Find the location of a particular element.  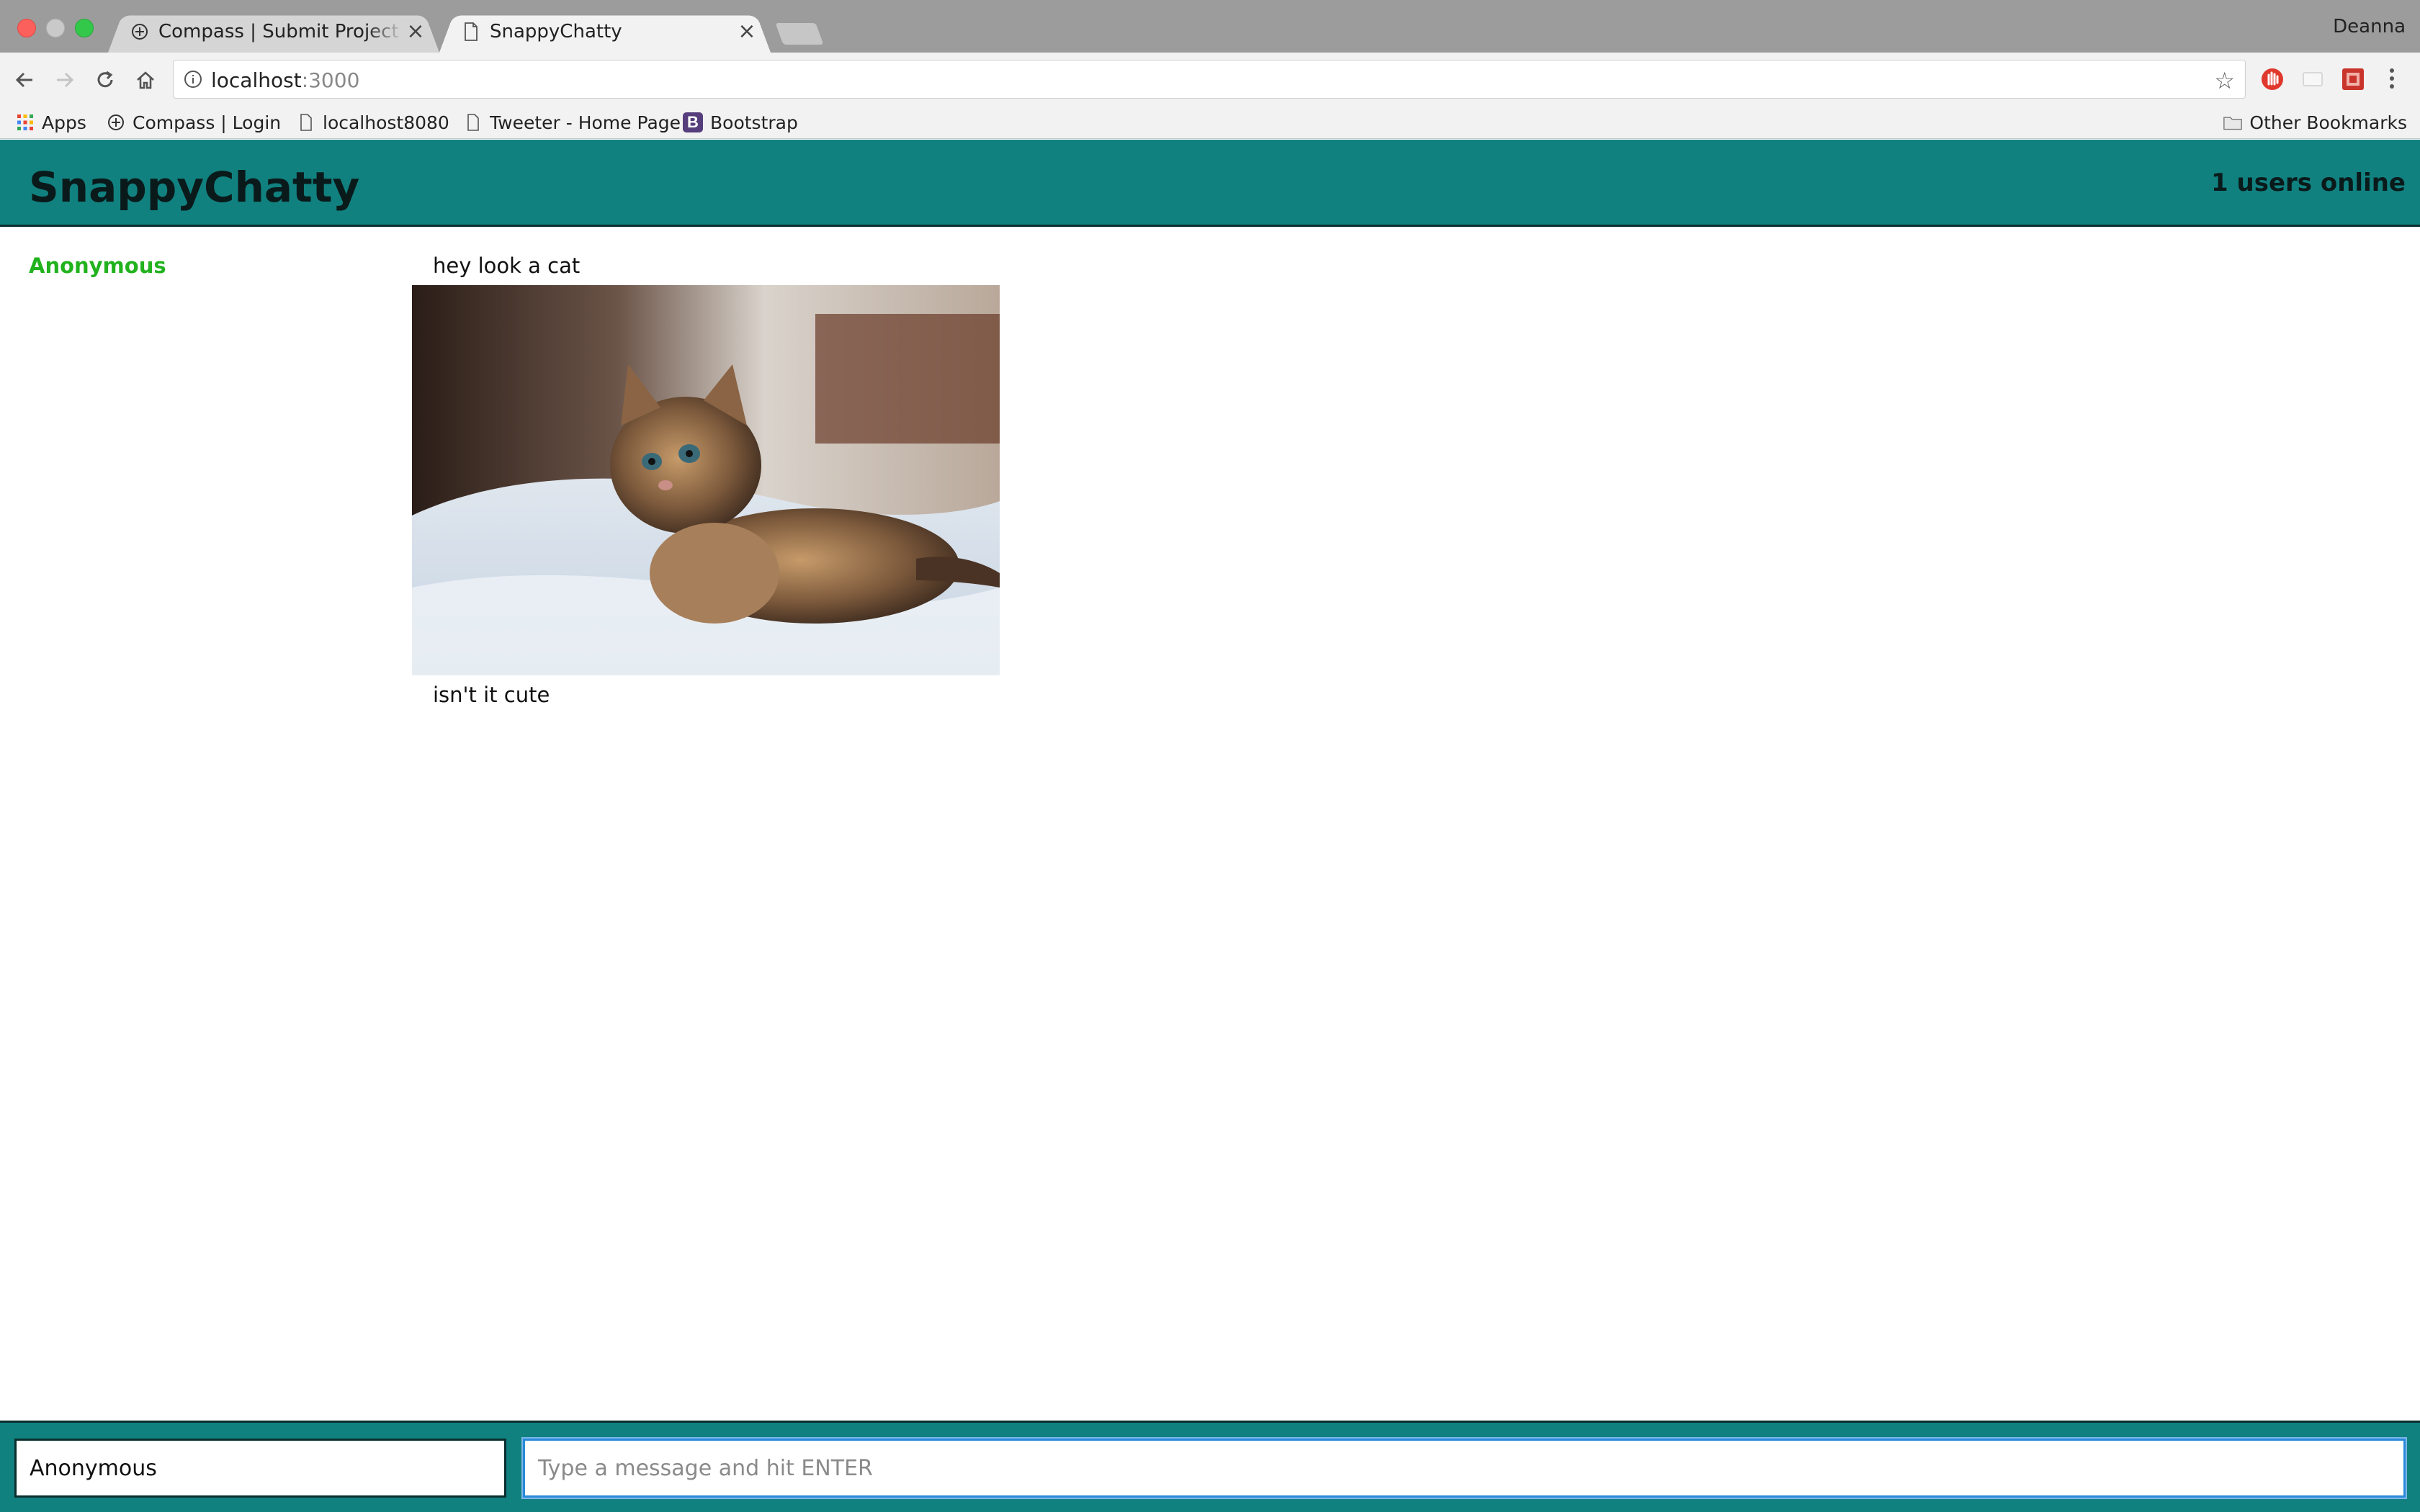

forward-arrow-icon is located at coordinates (64, 80).